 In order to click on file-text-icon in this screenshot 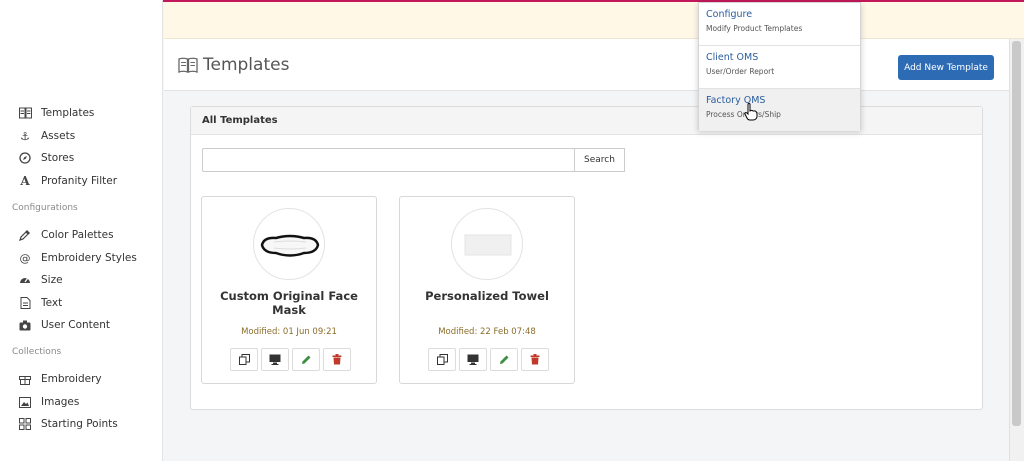, I will do `click(25, 303)`.